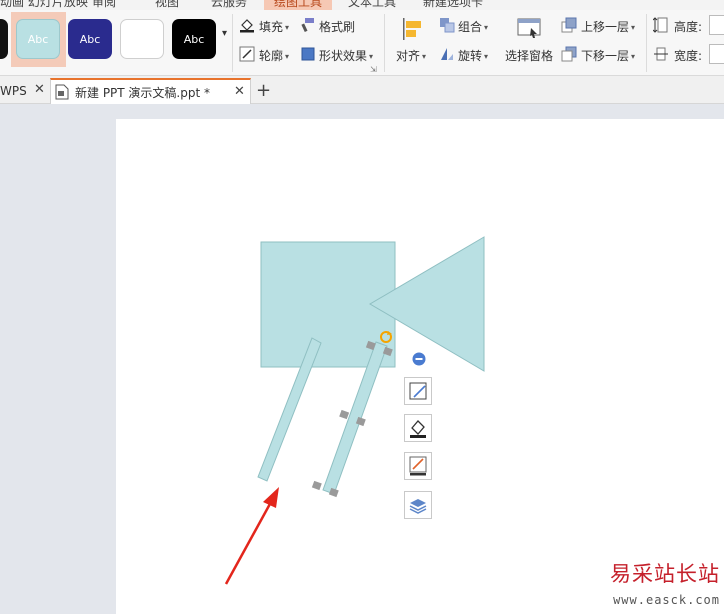 The height and width of the screenshot is (614, 724). I want to click on watermark-url: www.easck.com, so click(666, 600).